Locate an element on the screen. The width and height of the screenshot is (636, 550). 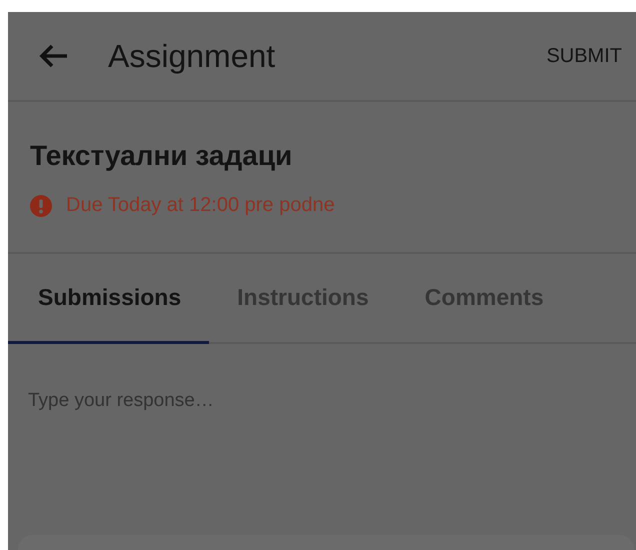
back-arrow-icon is located at coordinates (54, 56).